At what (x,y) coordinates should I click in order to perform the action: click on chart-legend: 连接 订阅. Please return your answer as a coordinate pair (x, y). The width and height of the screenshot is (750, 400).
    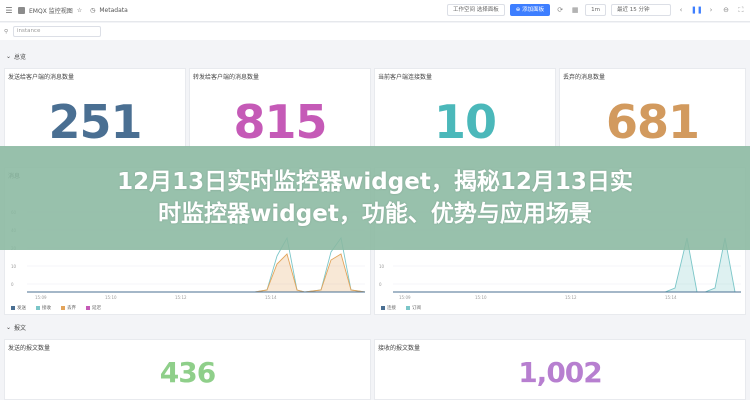
    Looking at the image, I should click on (401, 308).